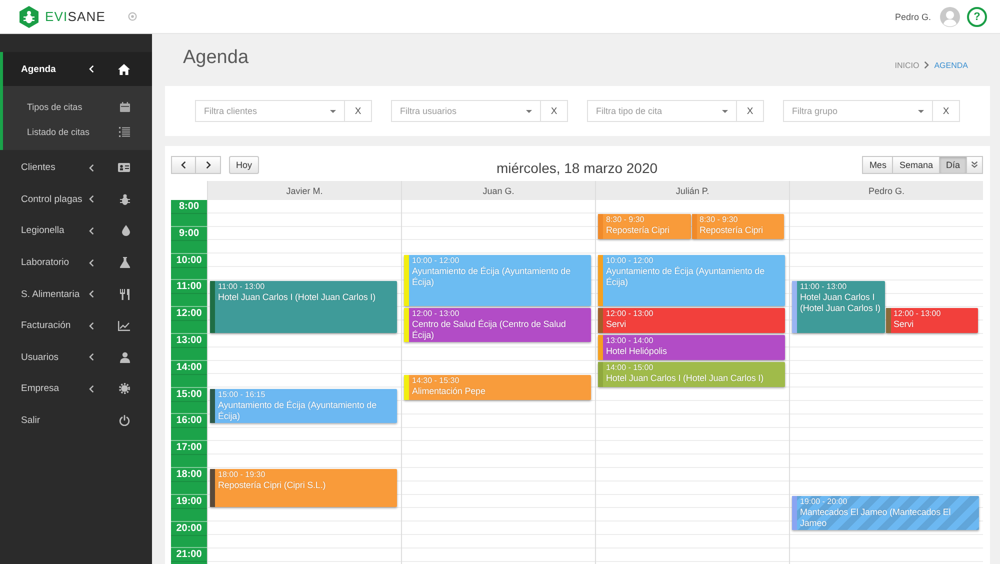 This screenshot has width=1000, height=564. I want to click on event-title: Alimentación Pepe, so click(449, 392).